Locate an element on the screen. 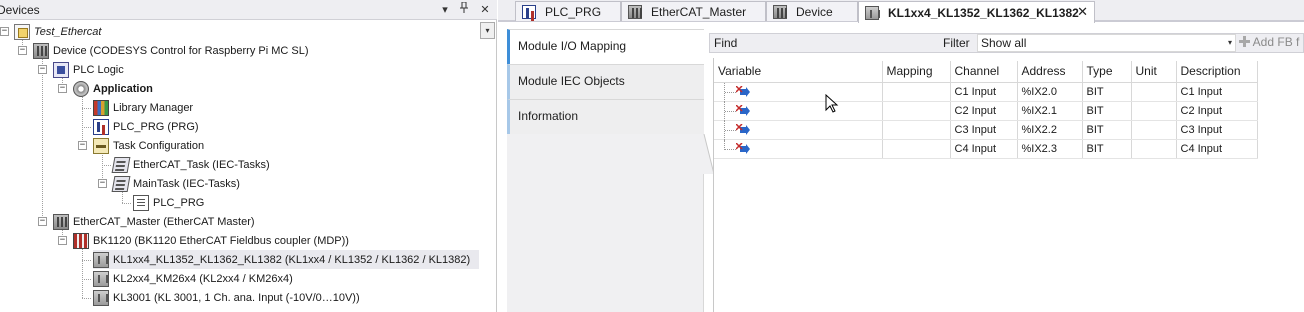 This screenshot has width=1304, height=312. ethercat-master-icon is located at coordinates (61, 221).